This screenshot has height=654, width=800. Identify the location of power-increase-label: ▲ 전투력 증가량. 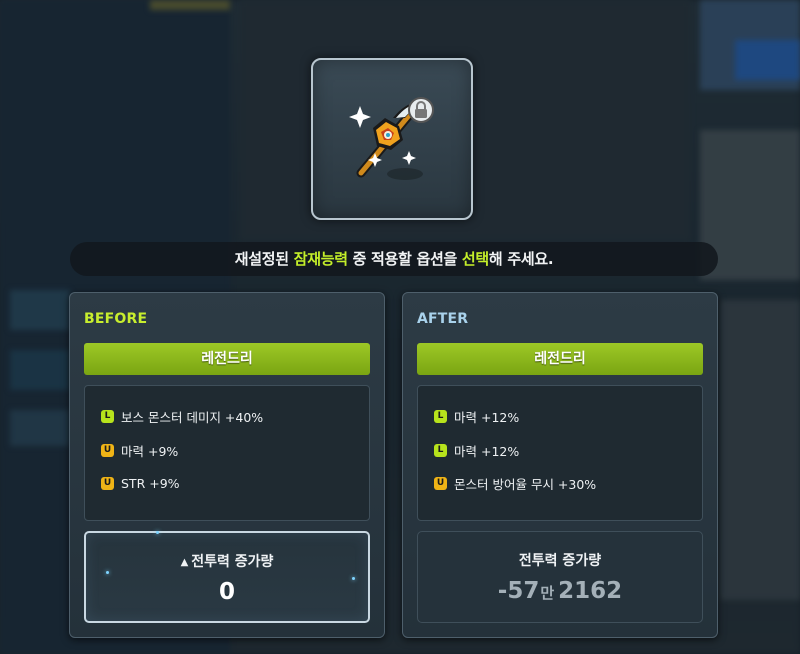
(227, 561).